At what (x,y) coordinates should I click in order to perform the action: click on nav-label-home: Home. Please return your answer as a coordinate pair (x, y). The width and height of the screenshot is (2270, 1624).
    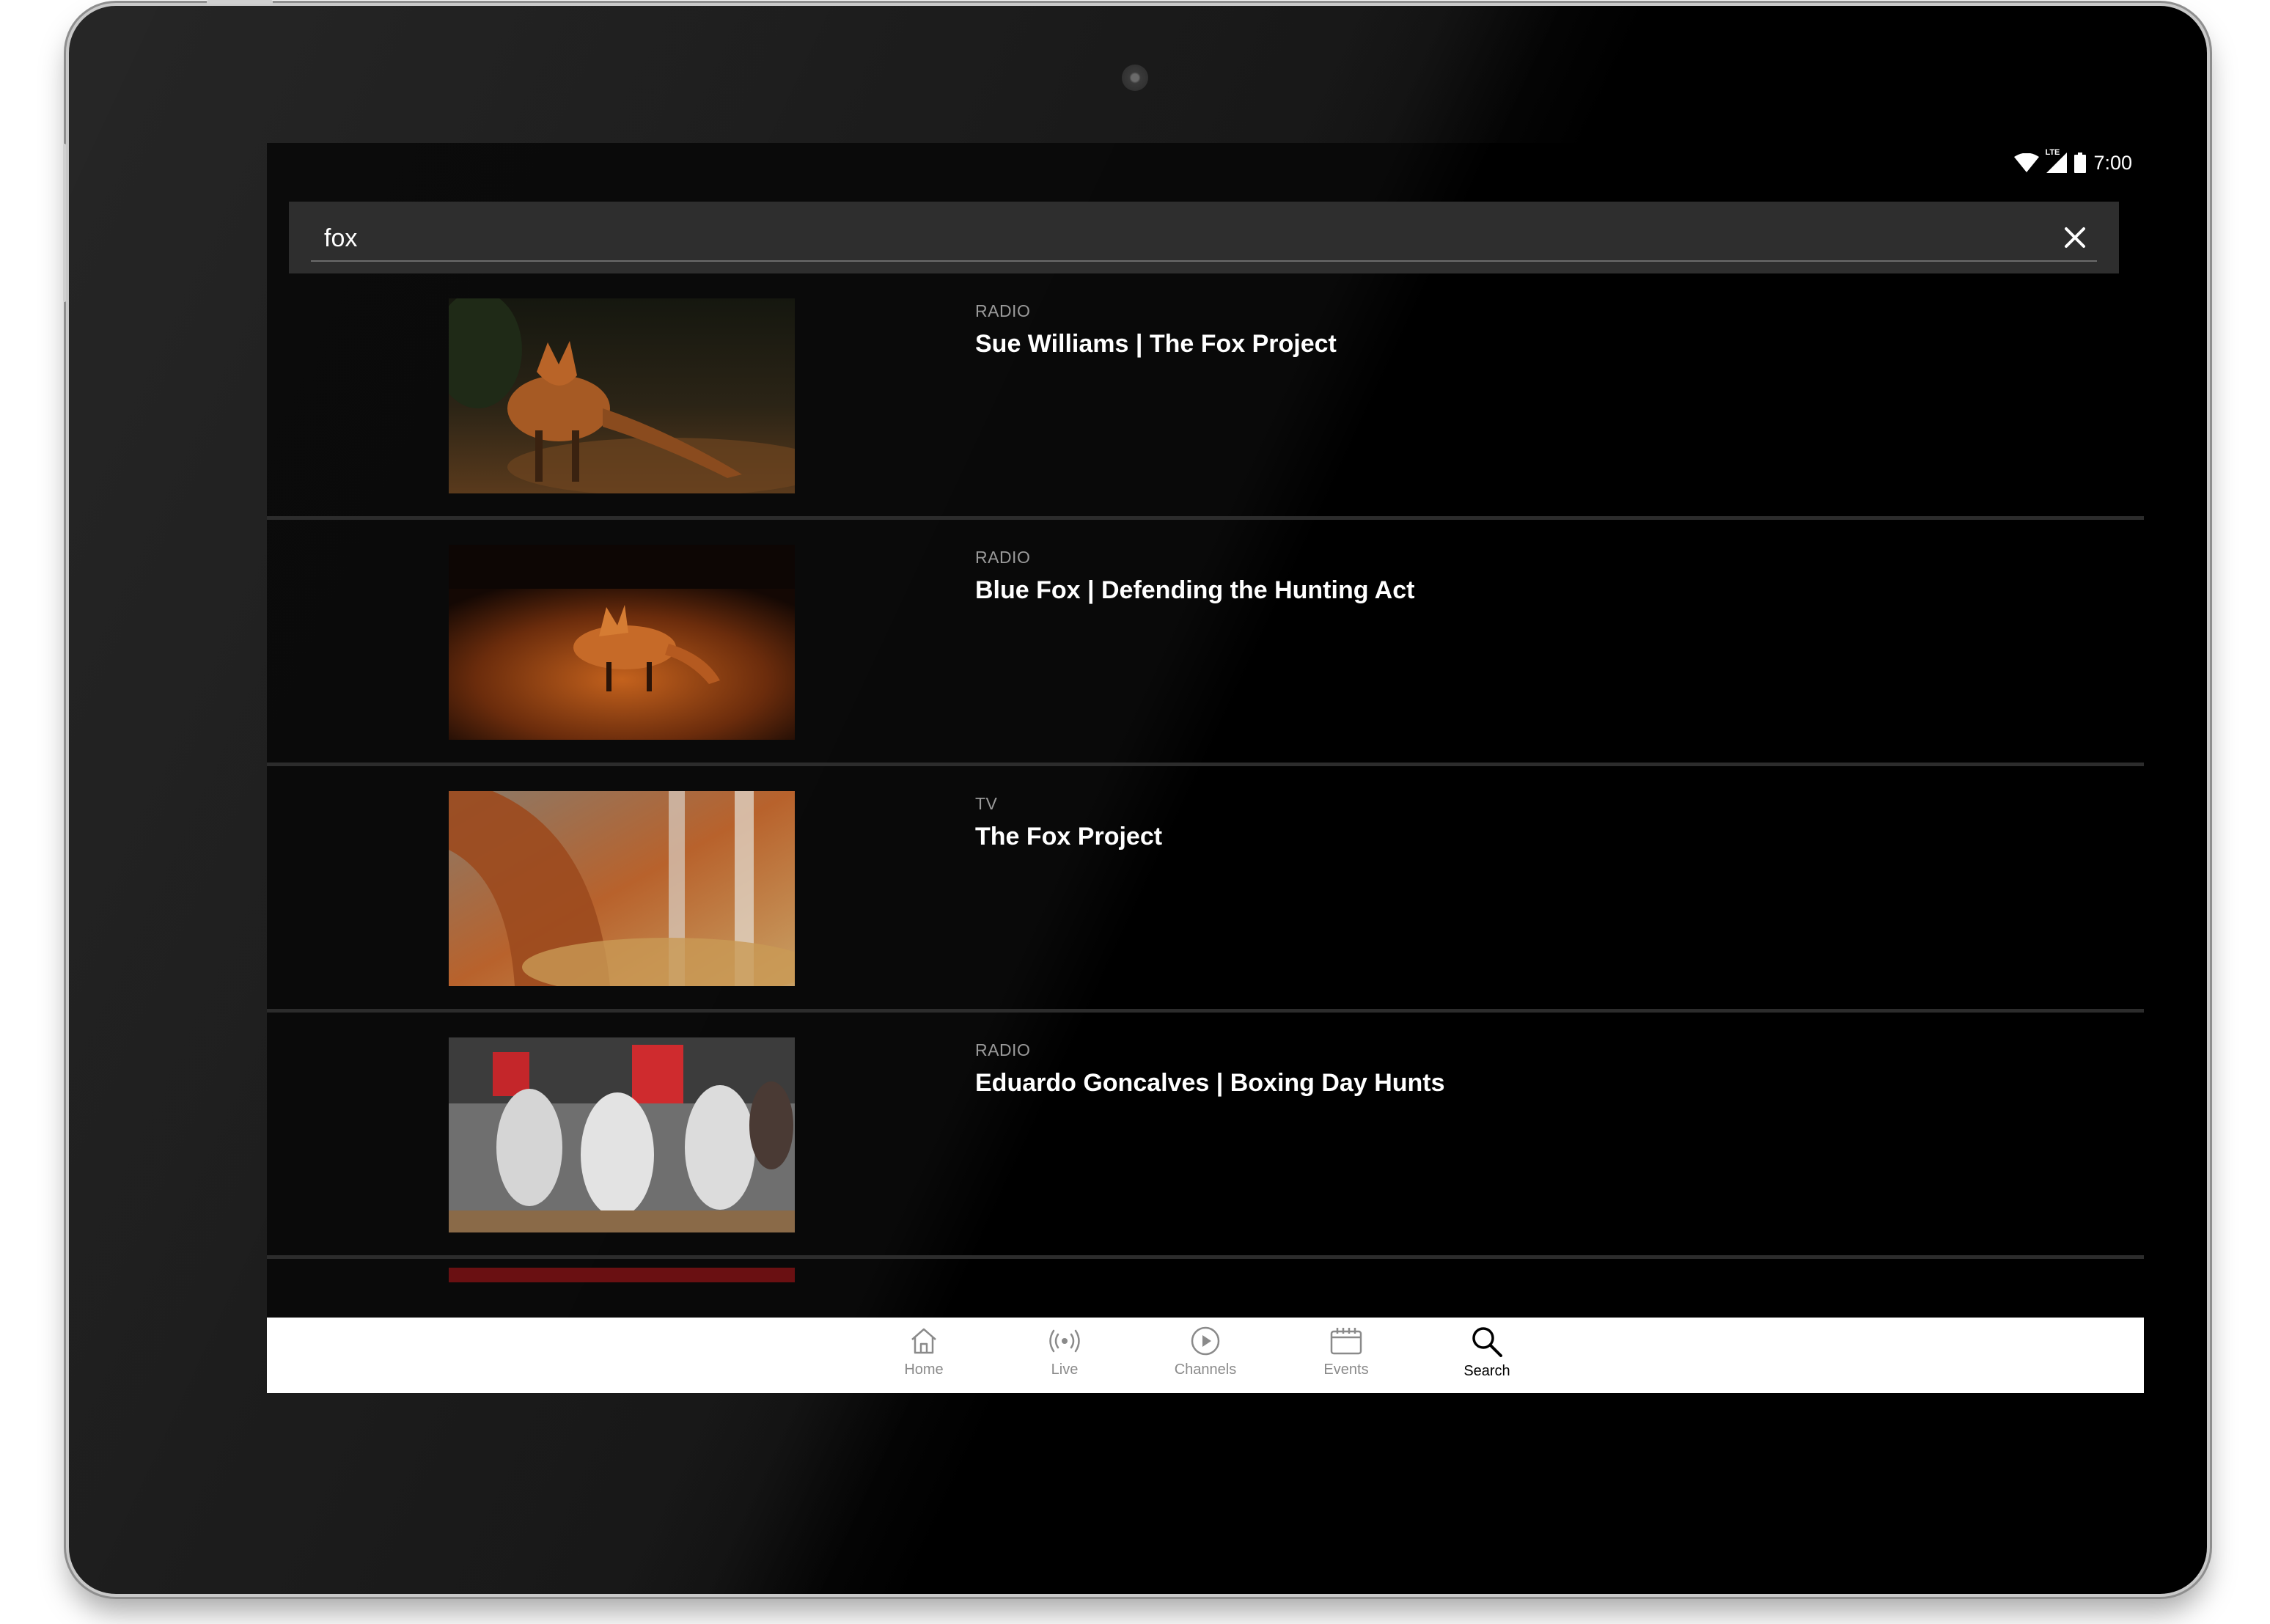
    Looking at the image, I should click on (924, 1370).